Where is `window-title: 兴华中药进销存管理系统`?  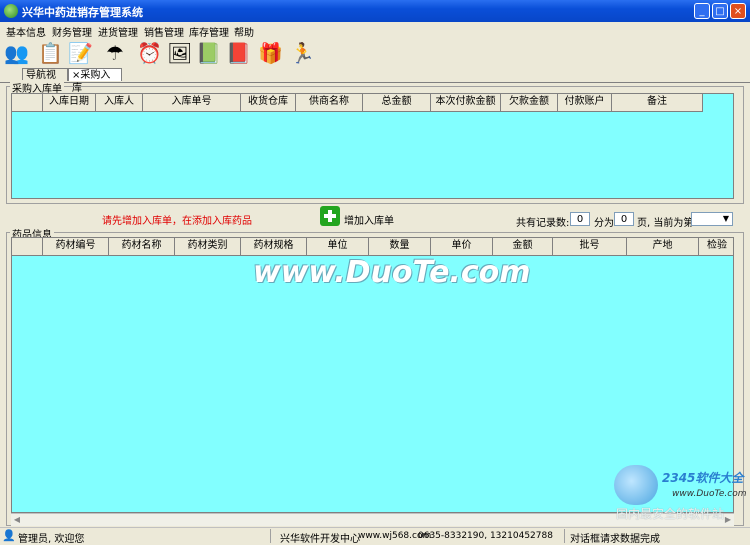 window-title: 兴华中药进销存管理系统 is located at coordinates (82, 12).